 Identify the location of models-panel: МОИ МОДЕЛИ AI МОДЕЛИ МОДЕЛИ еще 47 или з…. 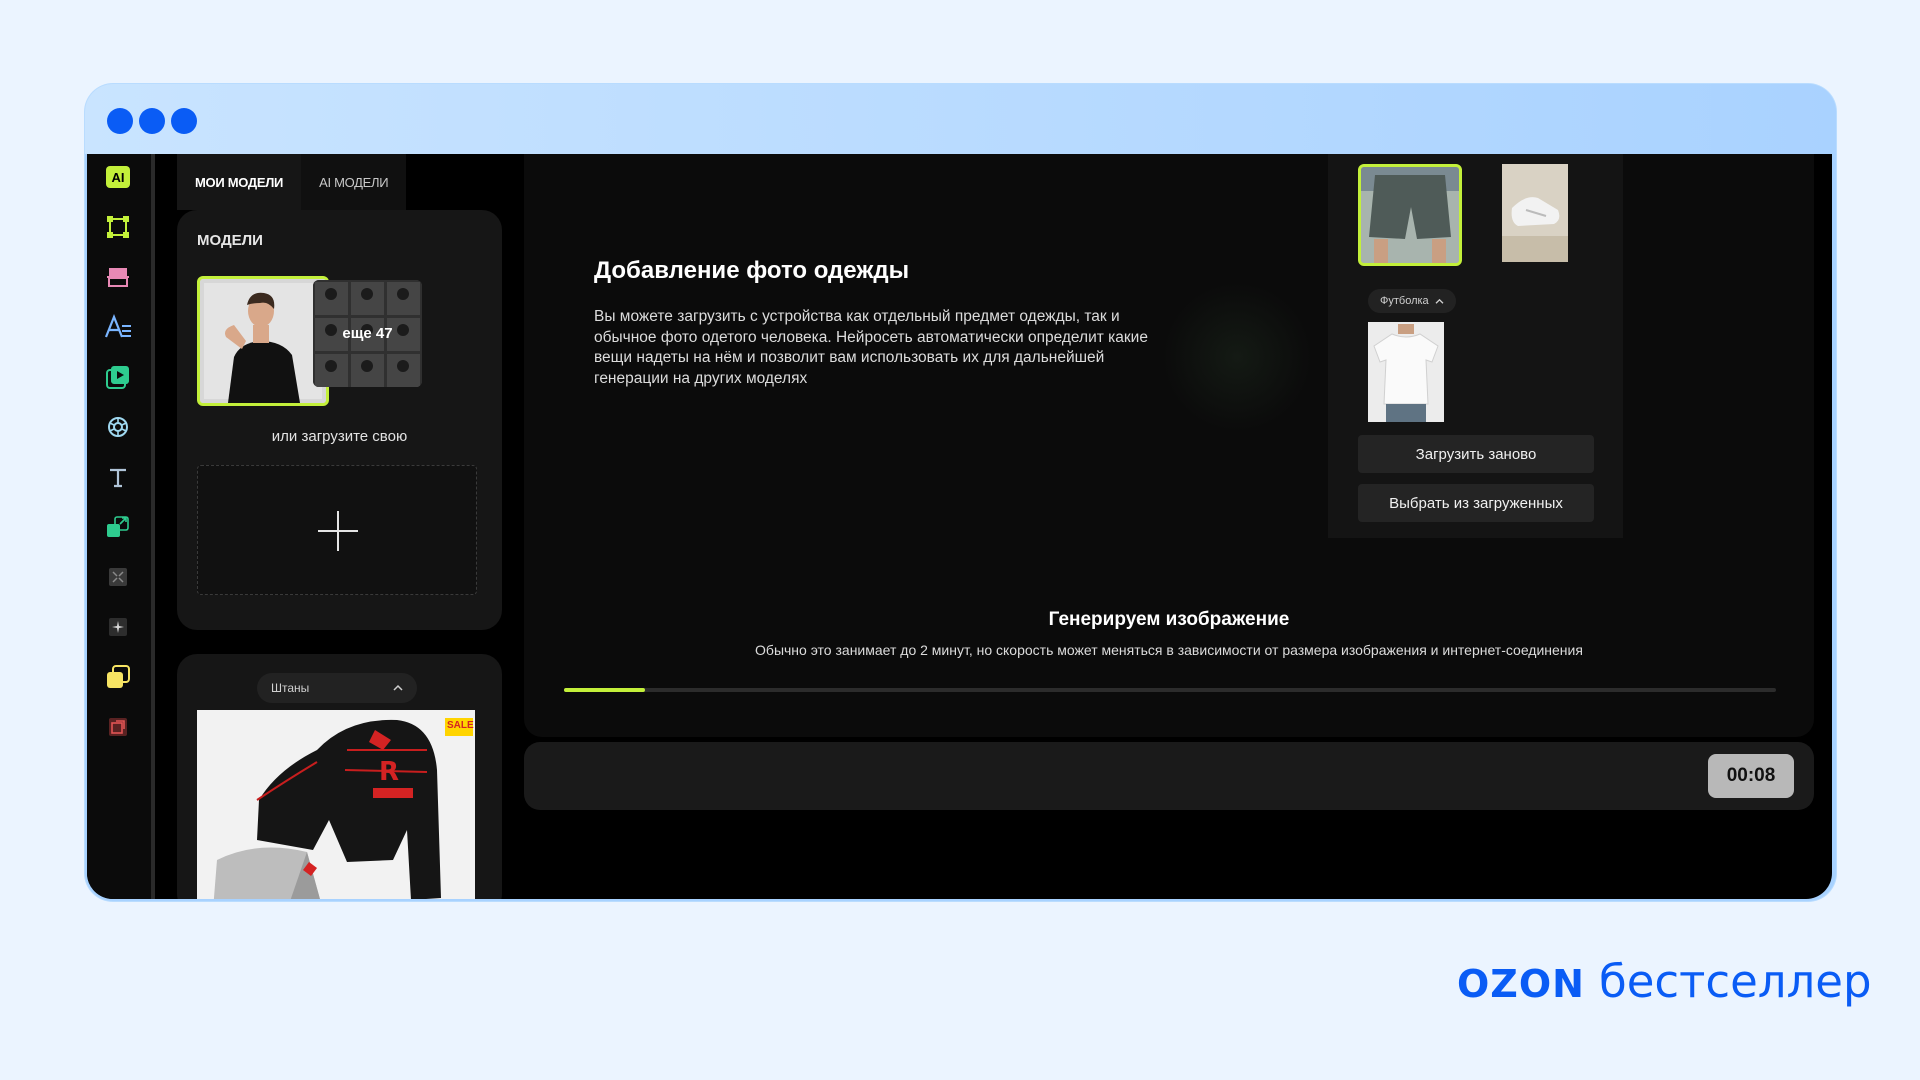
(339, 526).